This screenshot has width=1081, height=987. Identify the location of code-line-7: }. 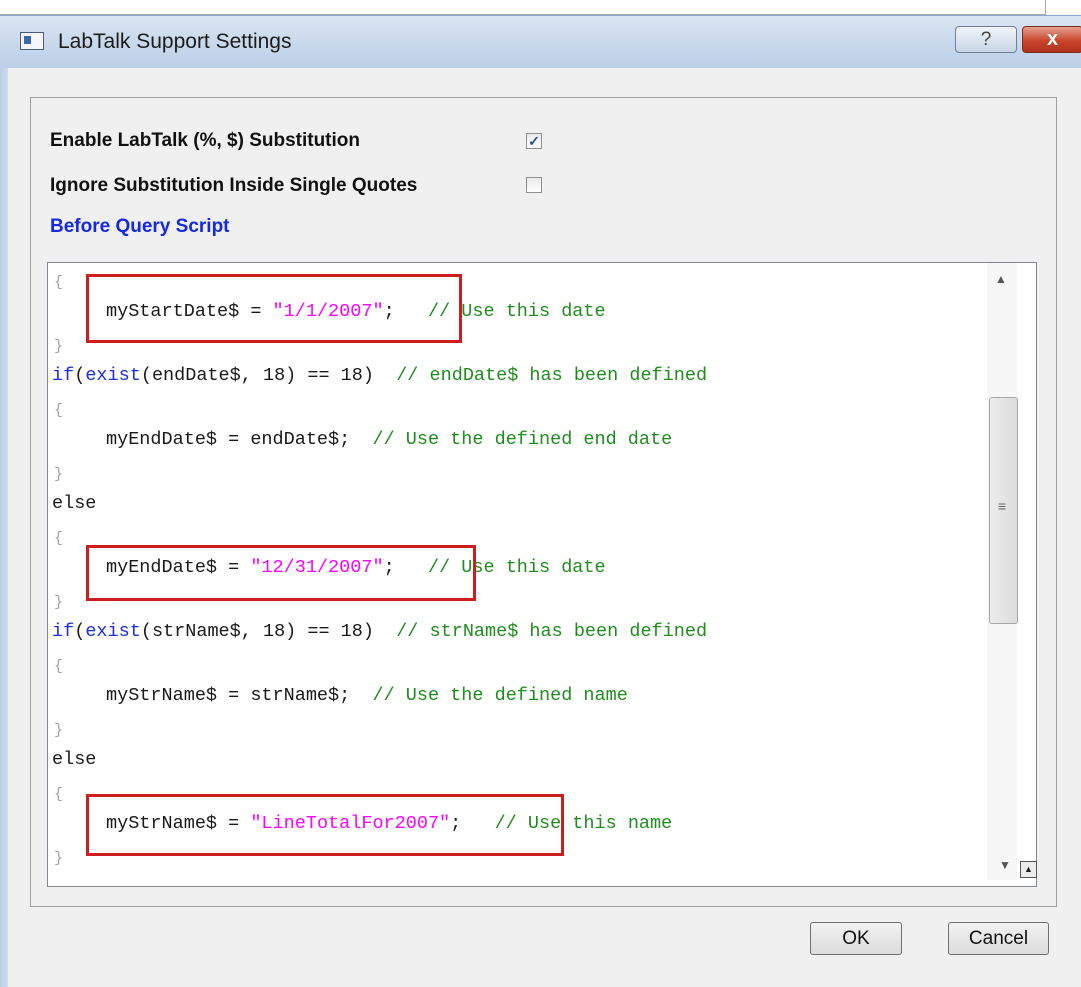
(59, 474).